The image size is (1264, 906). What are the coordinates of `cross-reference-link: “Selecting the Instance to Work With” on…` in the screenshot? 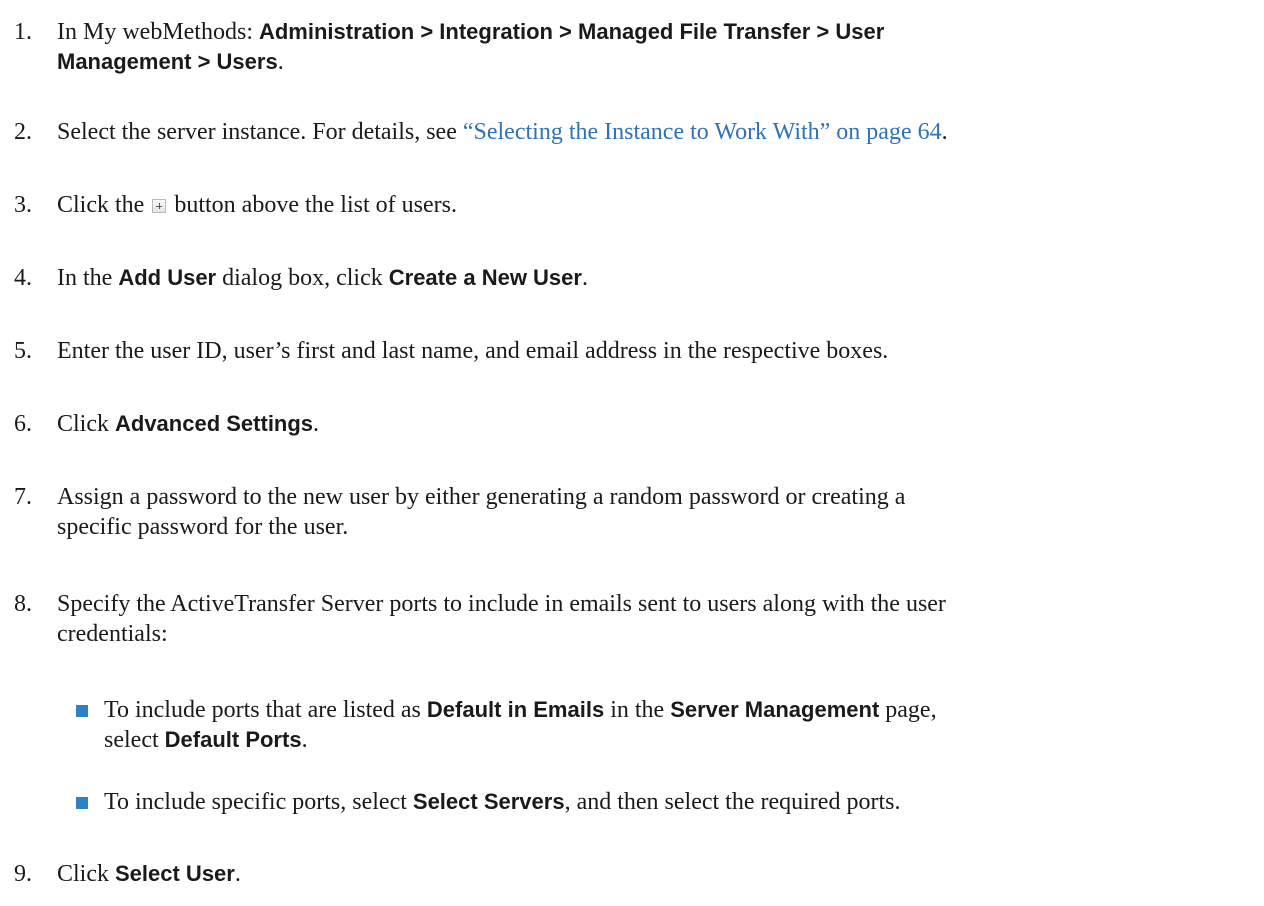 It's located at (702, 132).